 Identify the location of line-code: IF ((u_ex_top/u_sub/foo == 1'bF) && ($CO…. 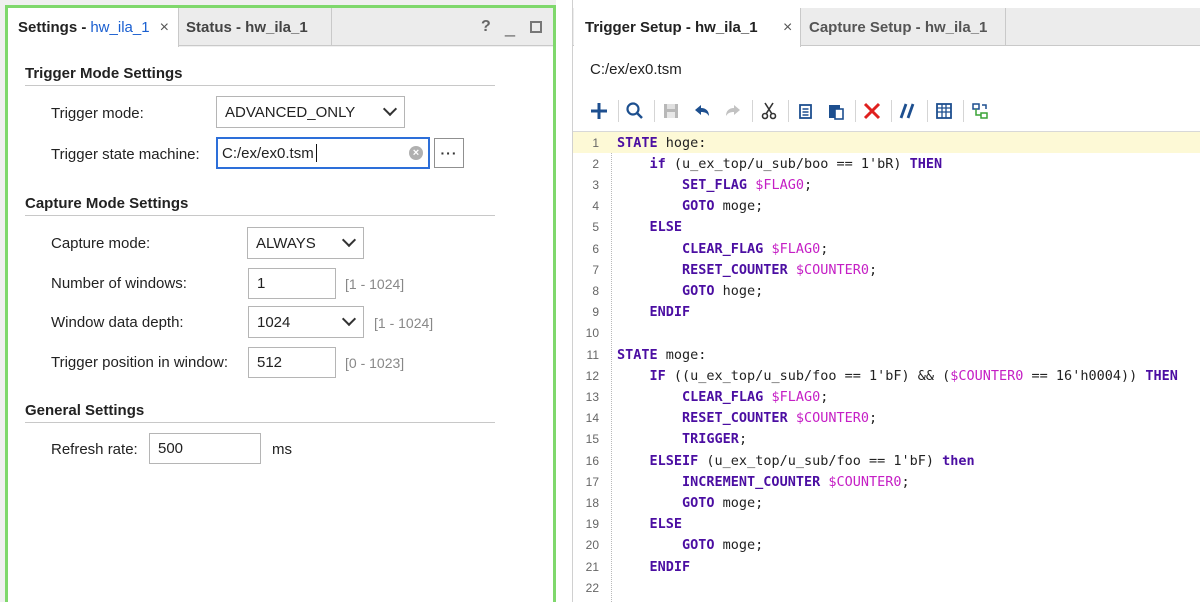
(891, 376).